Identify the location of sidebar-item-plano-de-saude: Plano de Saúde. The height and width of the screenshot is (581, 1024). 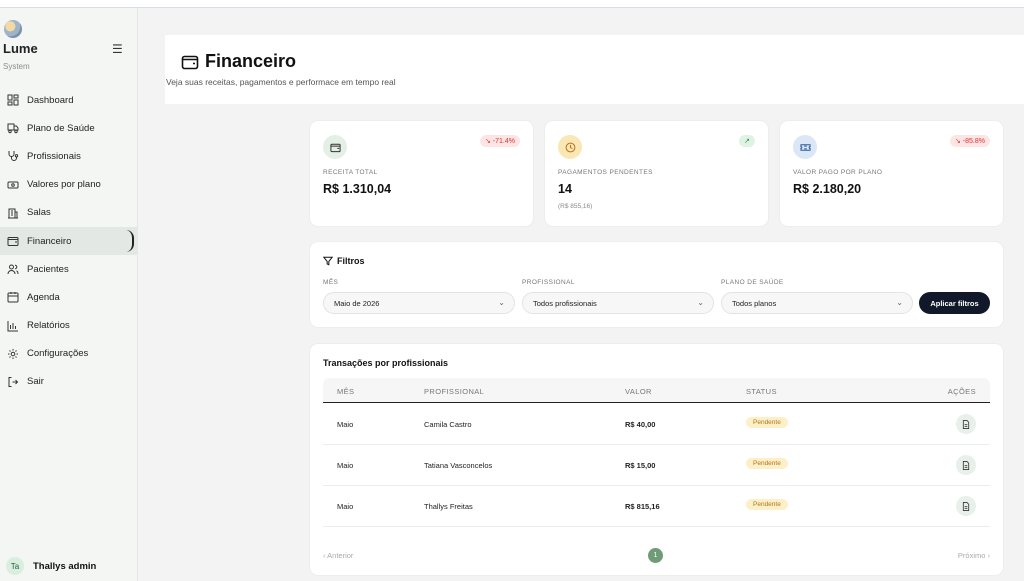
(69, 128).